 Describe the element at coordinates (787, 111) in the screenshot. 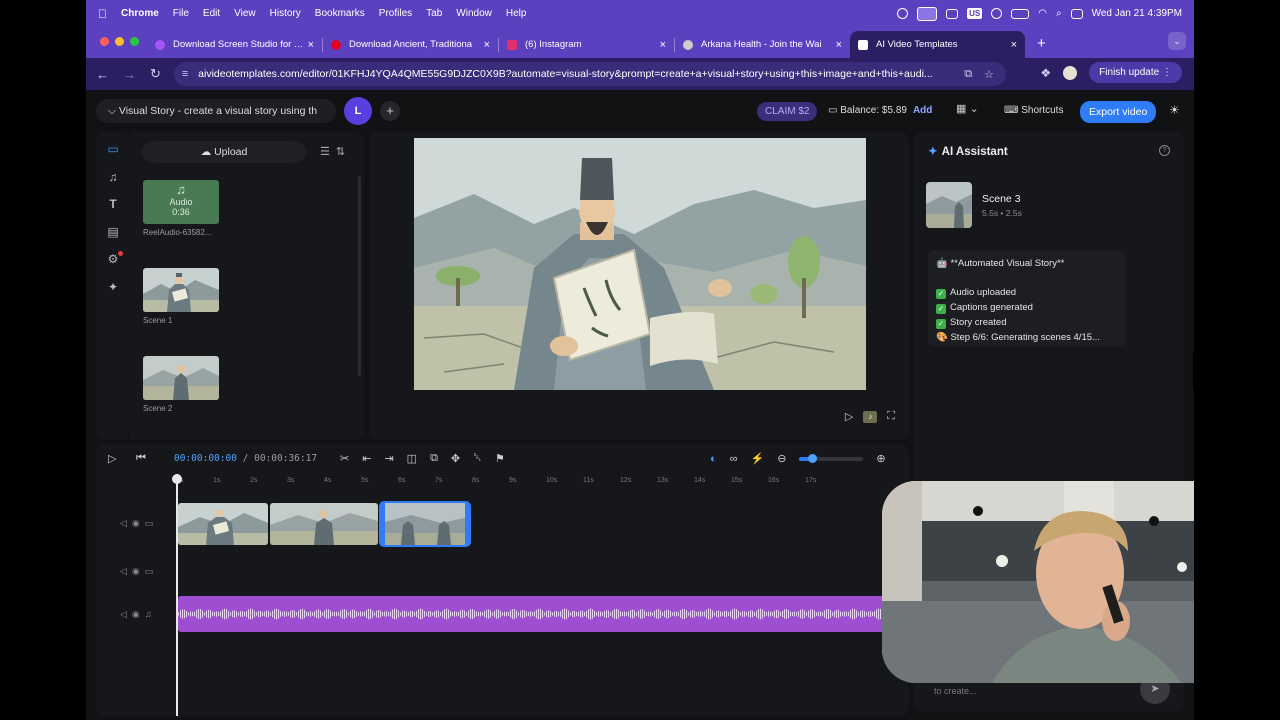

I see `claim-credit-button: CLAIM $2` at that location.